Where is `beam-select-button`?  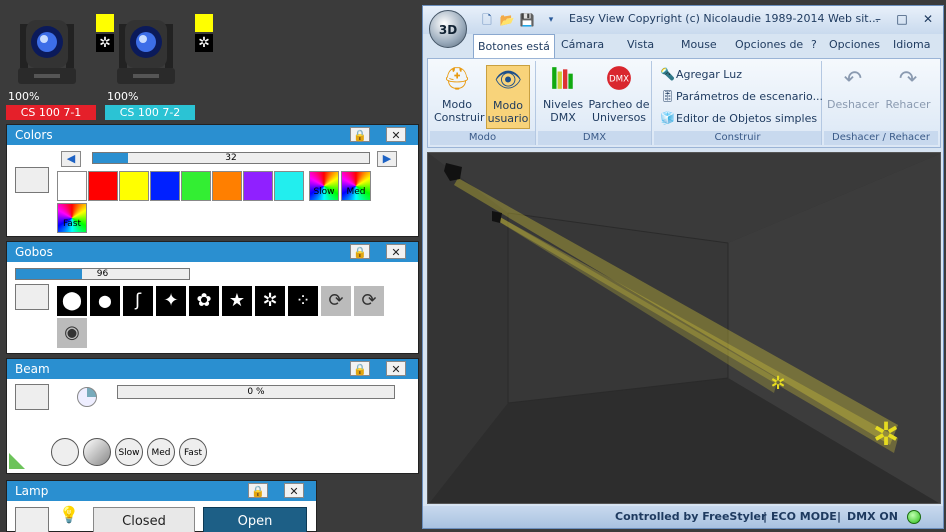 beam-select-button is located at coordinates (32, 397).